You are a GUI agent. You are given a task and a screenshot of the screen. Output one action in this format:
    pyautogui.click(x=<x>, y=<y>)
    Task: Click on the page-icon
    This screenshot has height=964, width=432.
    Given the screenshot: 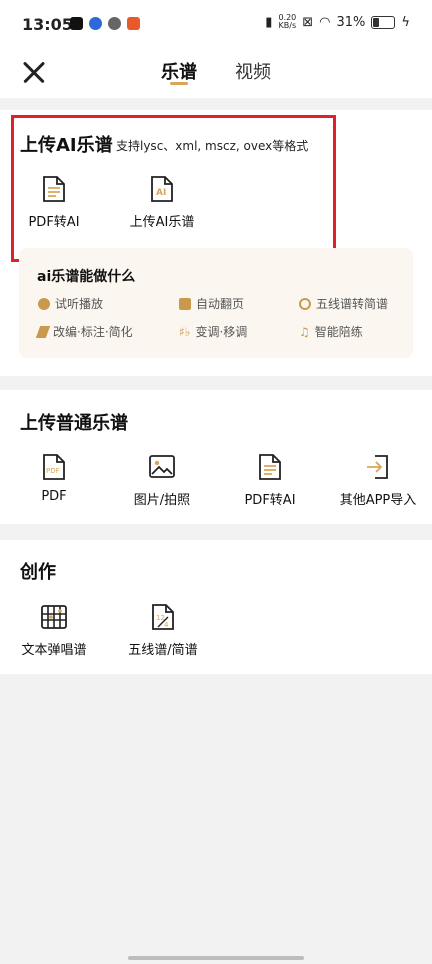 What is the action you would take?
    pyautogui.click(x=185, y=303)
    